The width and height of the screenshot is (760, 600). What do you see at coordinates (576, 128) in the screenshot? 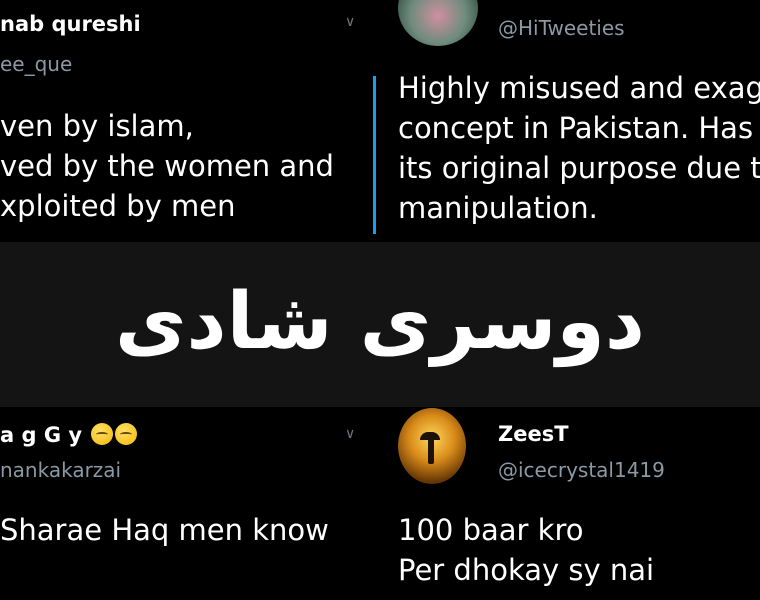
I see `tweet-text-line: concept in Pakistan. Has` at bounding box center [576, 128].